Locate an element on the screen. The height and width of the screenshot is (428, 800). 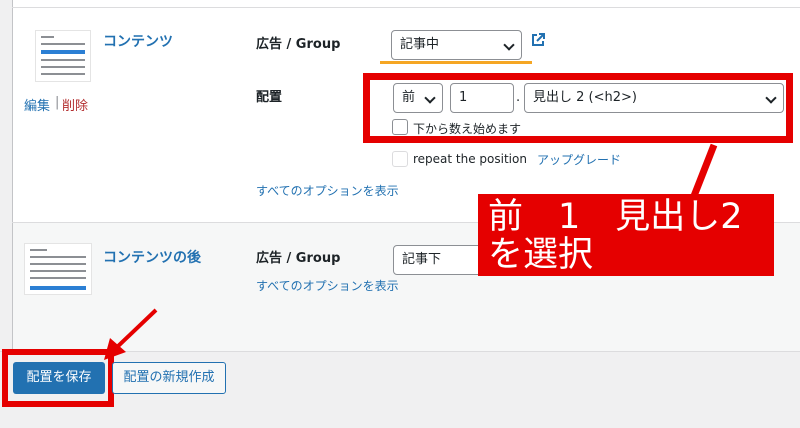
annotation-line-2: を選択 is located at coordinates (541, 255).